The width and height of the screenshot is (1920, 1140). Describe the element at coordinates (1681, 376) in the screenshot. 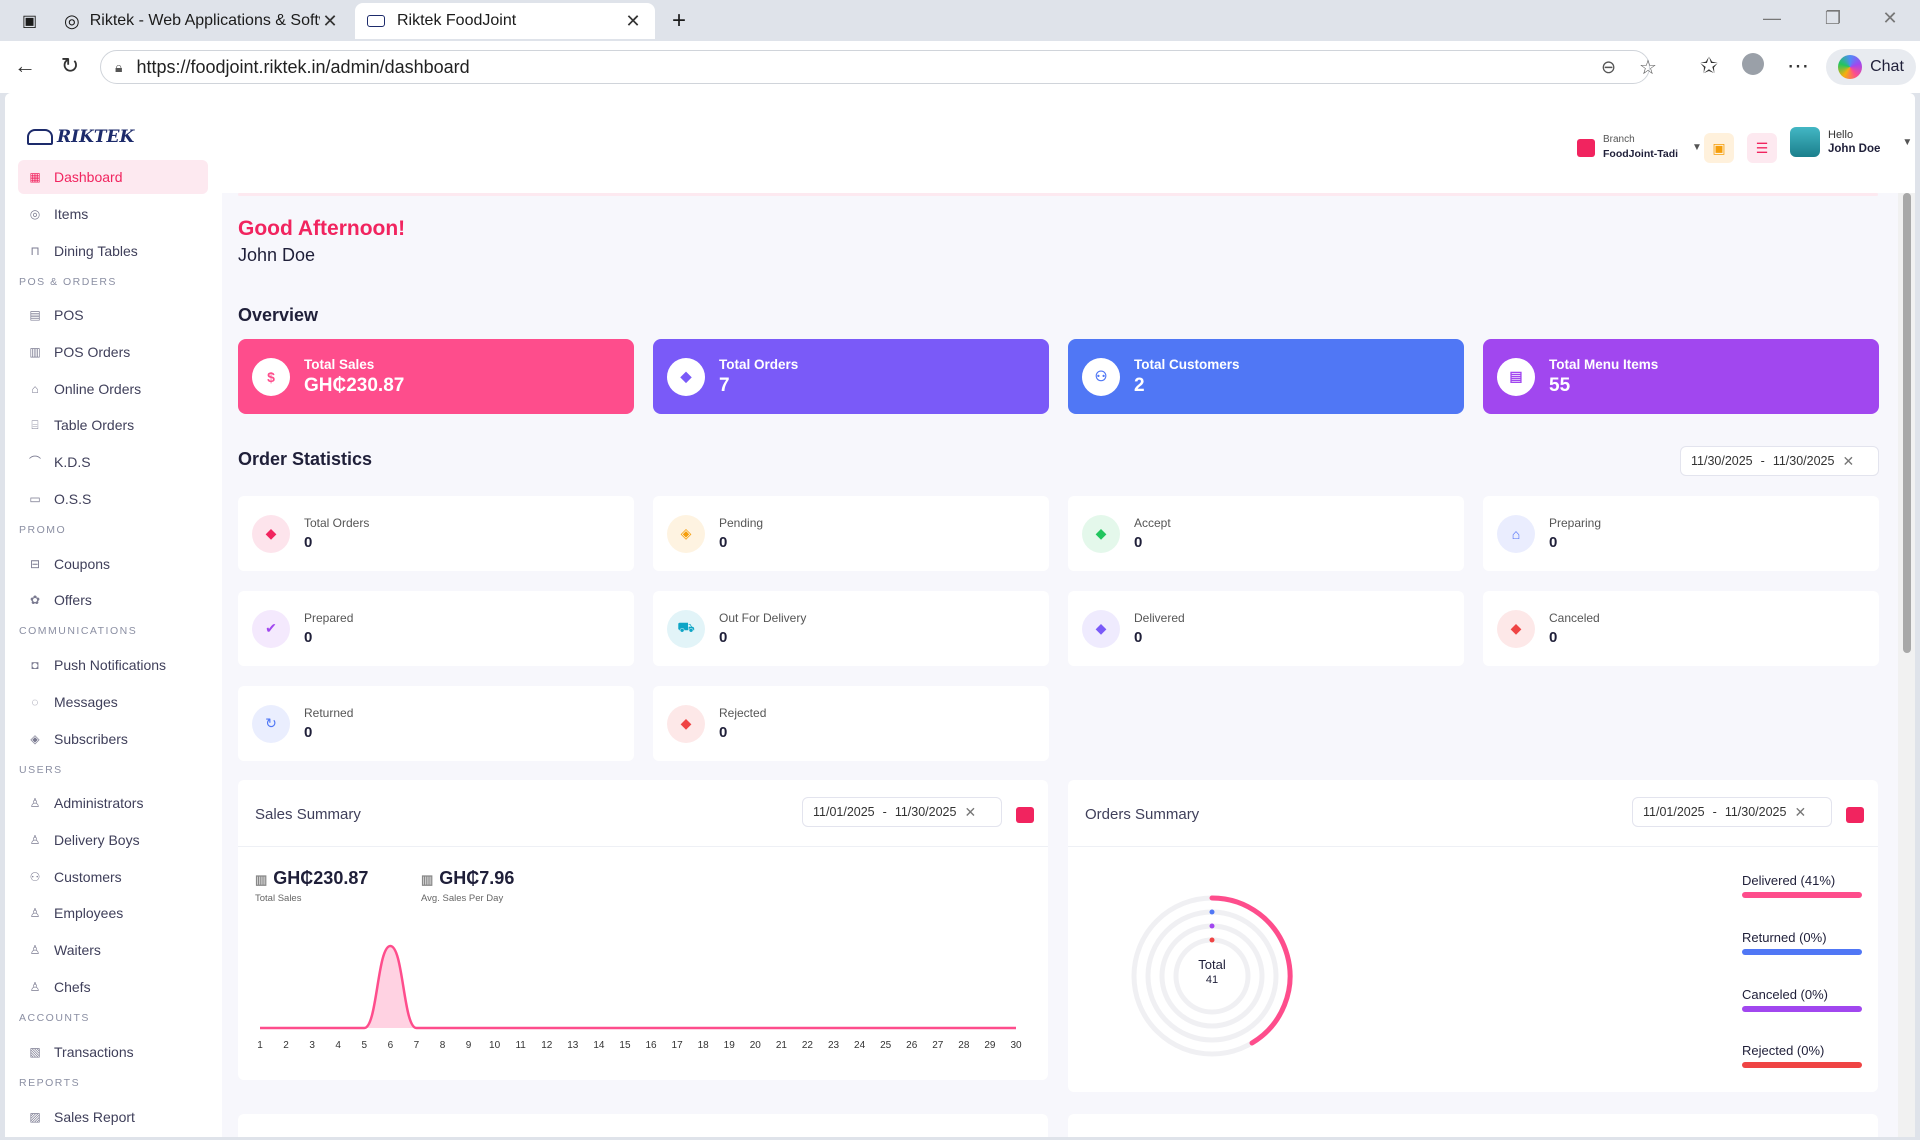

I see `overview-card-total-menu-items: ▤ Total Menu Items 55` at that location.